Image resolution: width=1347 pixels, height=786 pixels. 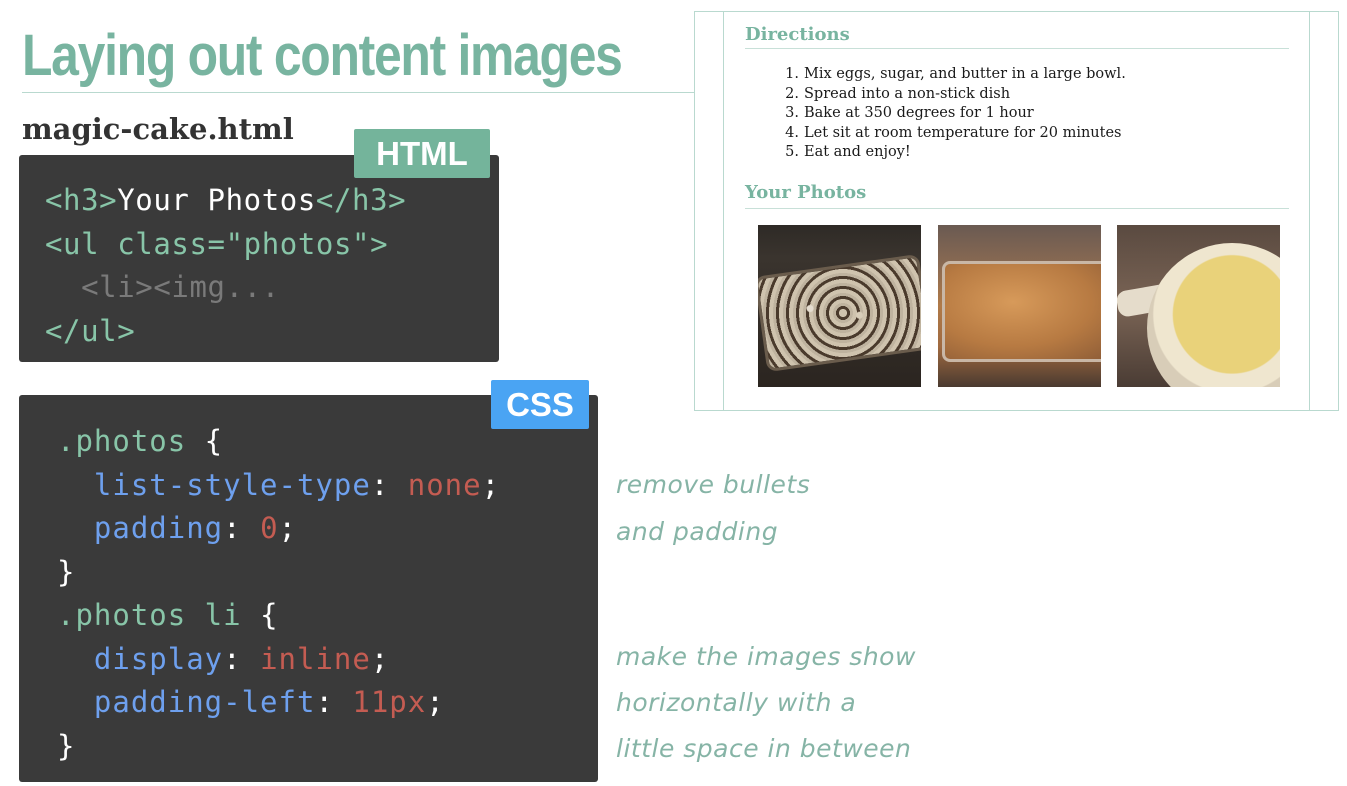 I want to click on list-text: Eat and enjoy!, so click(x=857, y=152).